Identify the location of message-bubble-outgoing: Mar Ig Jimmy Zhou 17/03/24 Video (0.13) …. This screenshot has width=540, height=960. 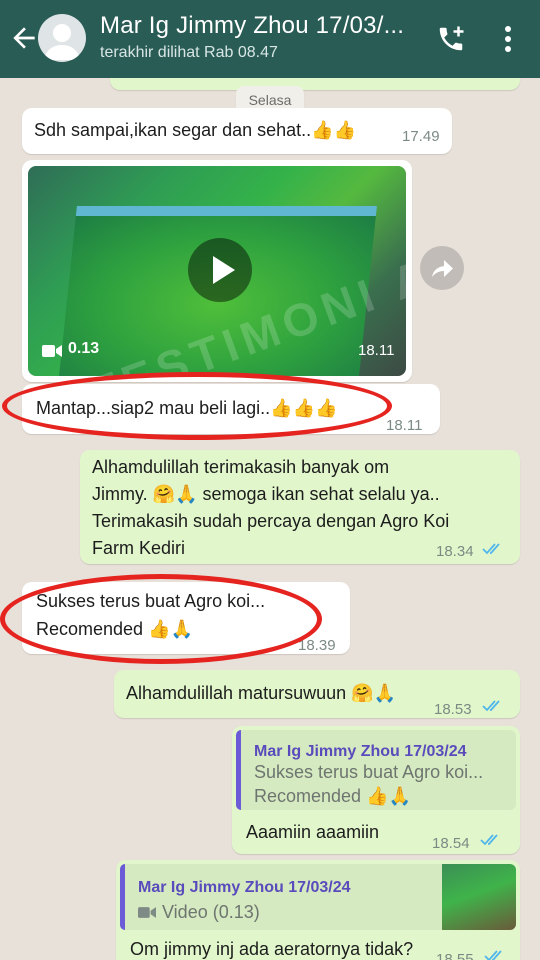
(318, 910).